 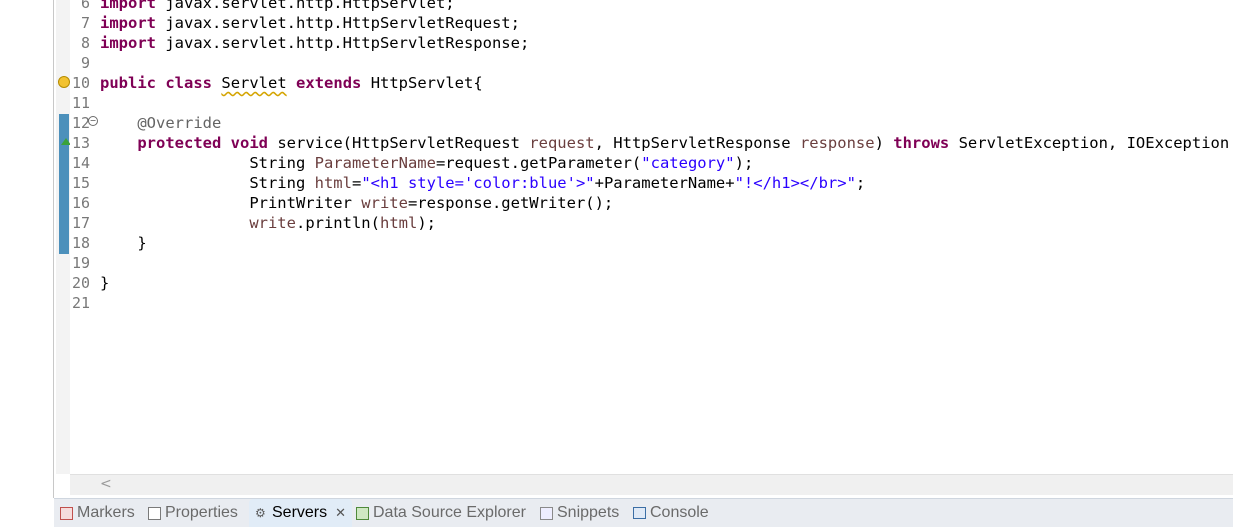 I want to click on snippets-icon, so click(x=546, y=513).